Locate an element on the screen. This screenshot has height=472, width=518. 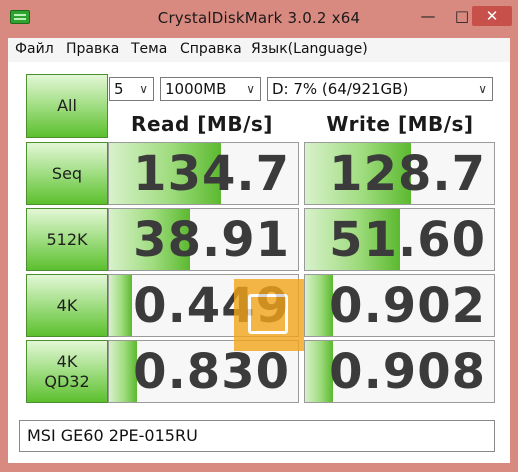
512k-read-result: 38.91 is located at coordinates (203, 239).